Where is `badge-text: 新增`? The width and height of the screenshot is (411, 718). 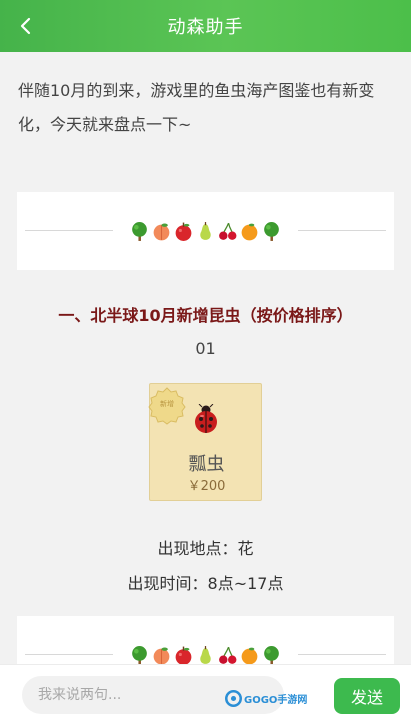 badge-text: 新增 is located at coordinates (167, 403).